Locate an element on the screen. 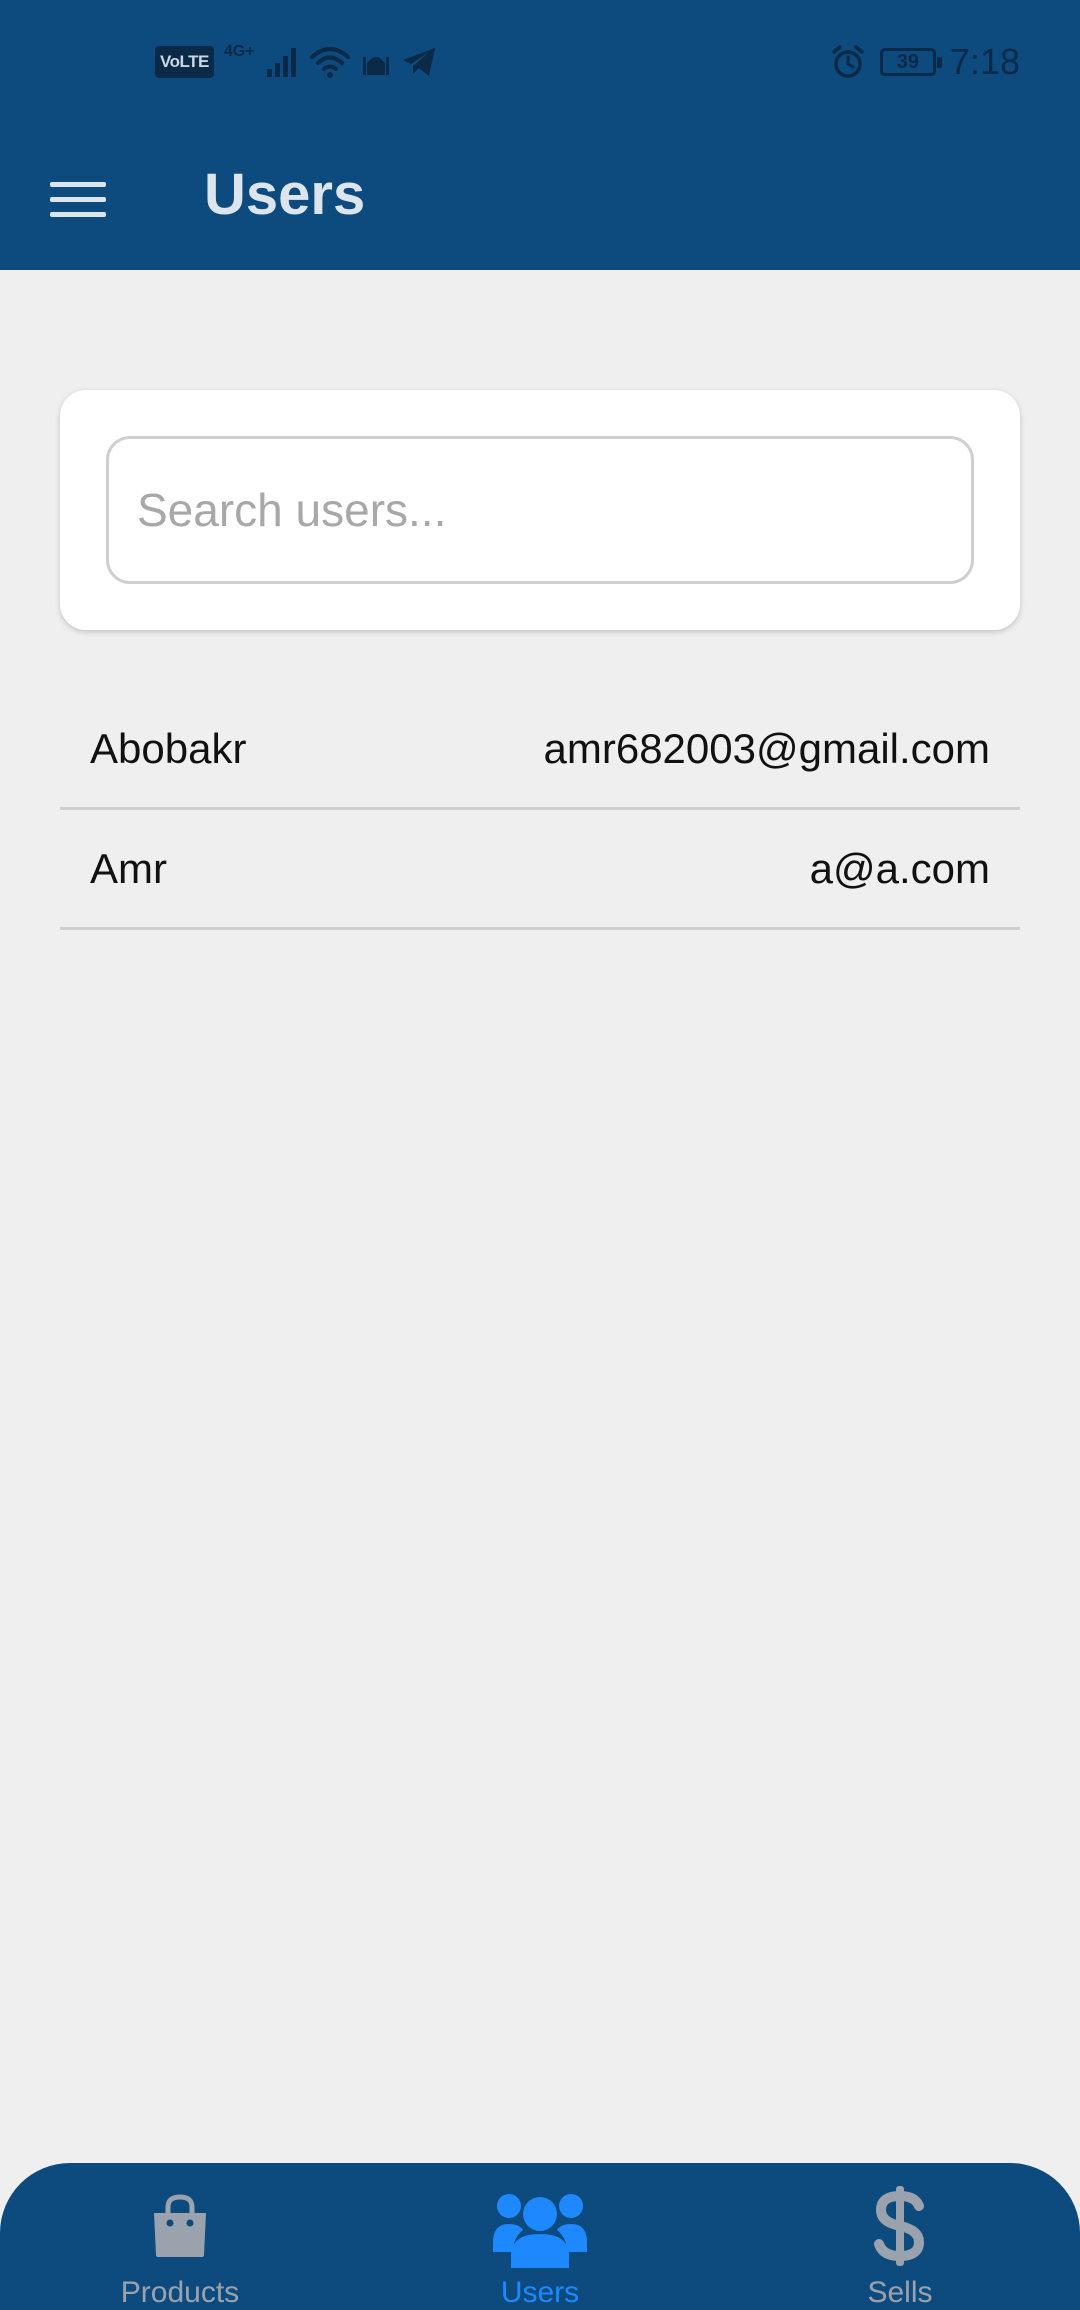 Image resolution: width=1080 pixels, height=2310 pixels. nav-label-products: Products is located at coordinates (180, 2292).